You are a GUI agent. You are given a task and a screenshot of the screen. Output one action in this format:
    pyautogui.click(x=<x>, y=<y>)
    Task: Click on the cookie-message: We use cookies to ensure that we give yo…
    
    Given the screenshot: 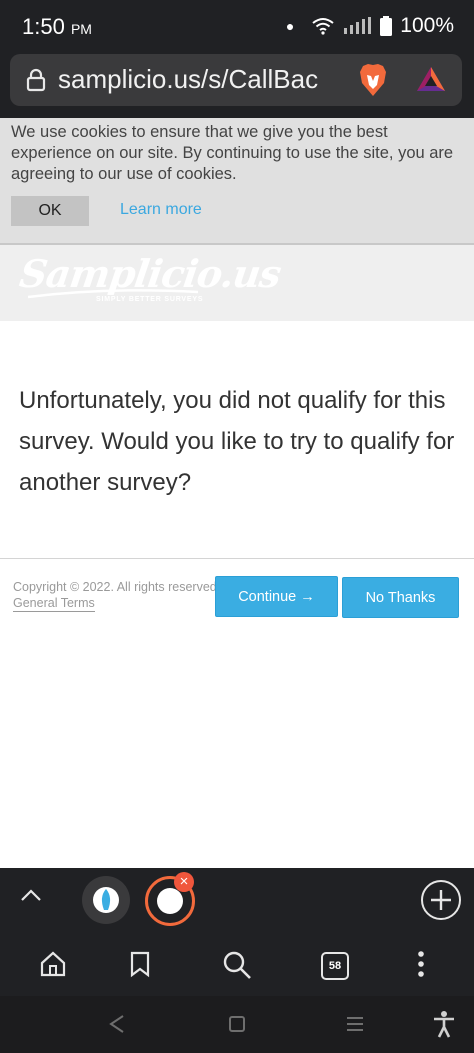 What is the action you would take?
    pyautogui.click(x=232, y=153)
    